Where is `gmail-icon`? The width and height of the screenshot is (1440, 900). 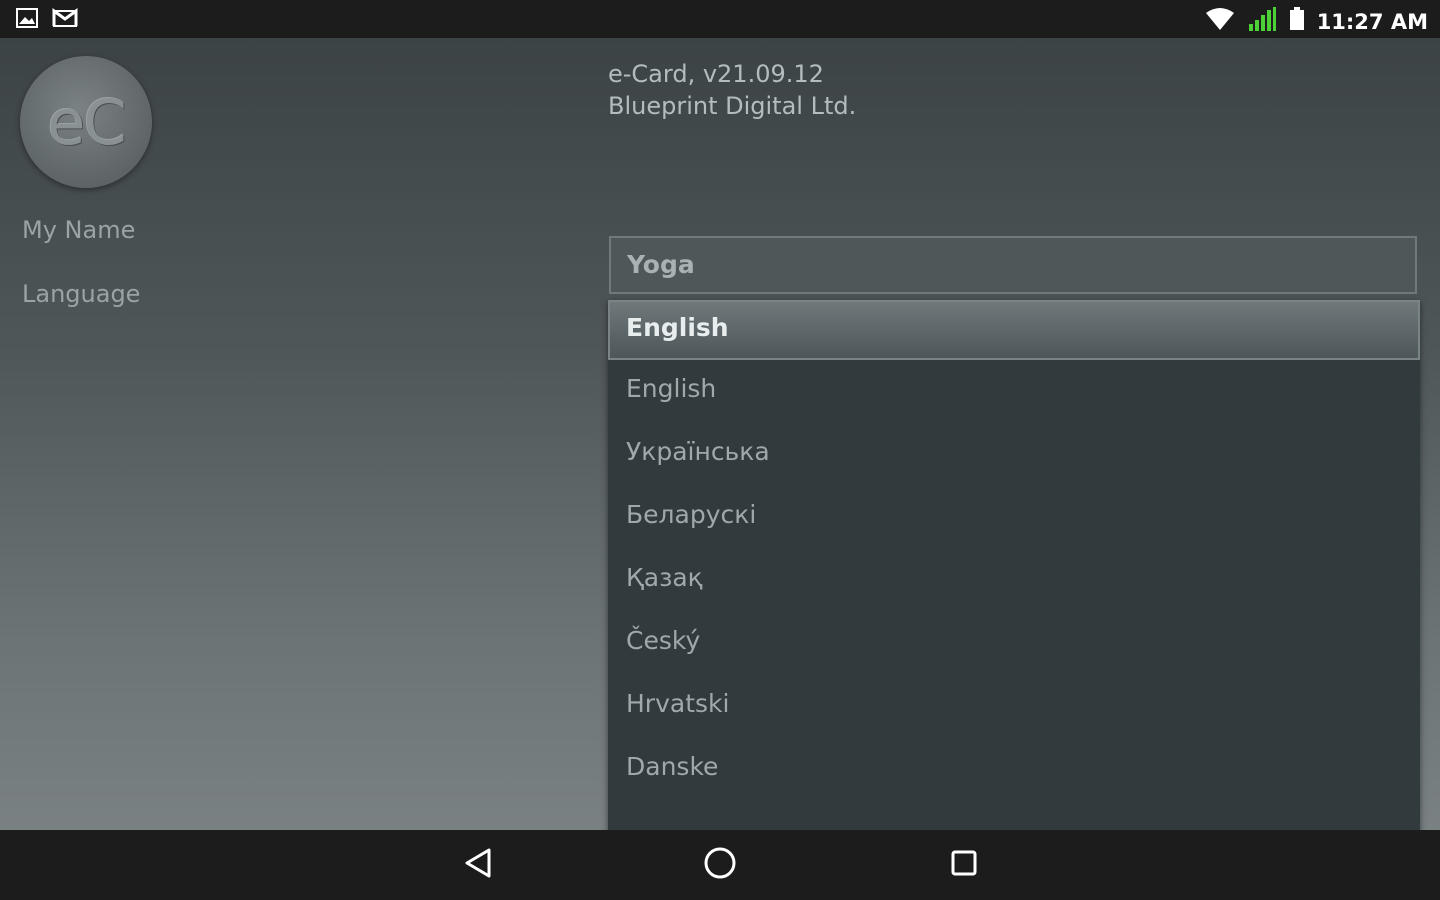 gmail-icon is located at coordinates (65, 20).